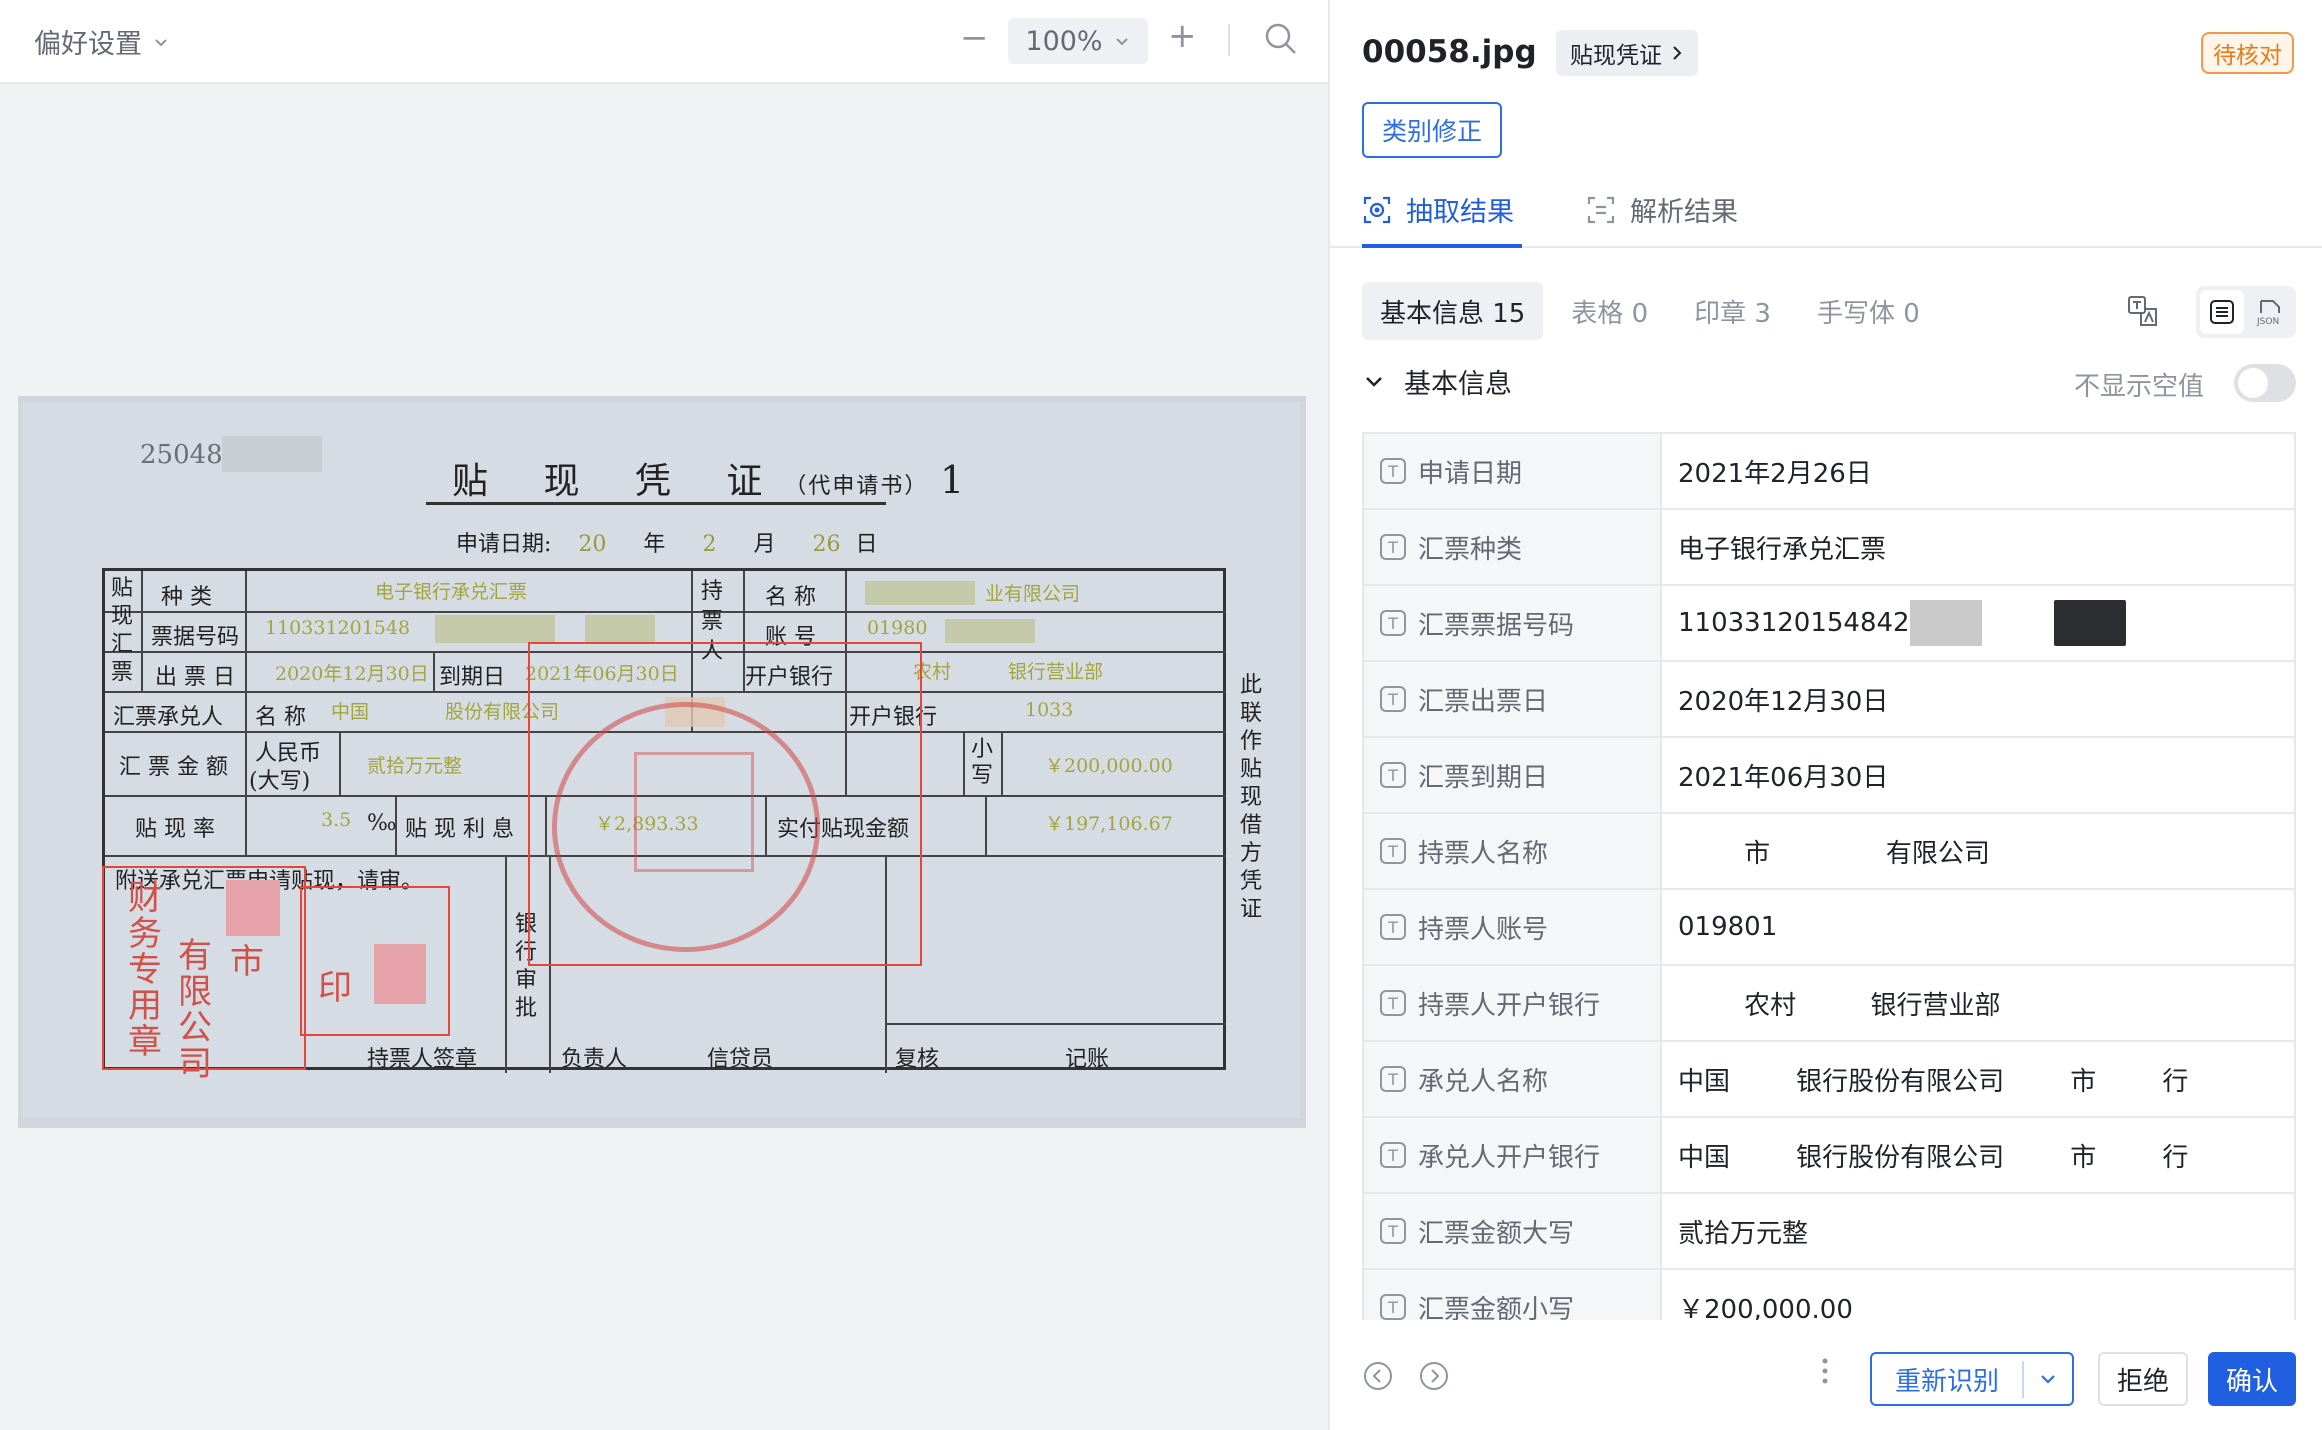 This screenshot has width=2322, height=1430. I want to click on value-rate: 3.5, so click(336, 820).